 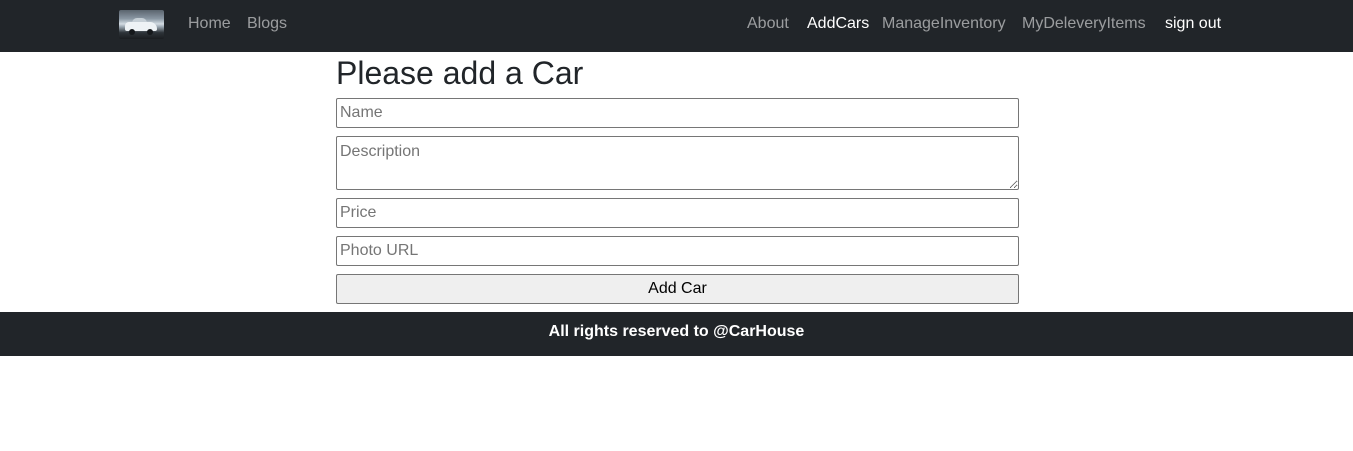 I want to click on photo-url-input, so click(x=677, y=251).